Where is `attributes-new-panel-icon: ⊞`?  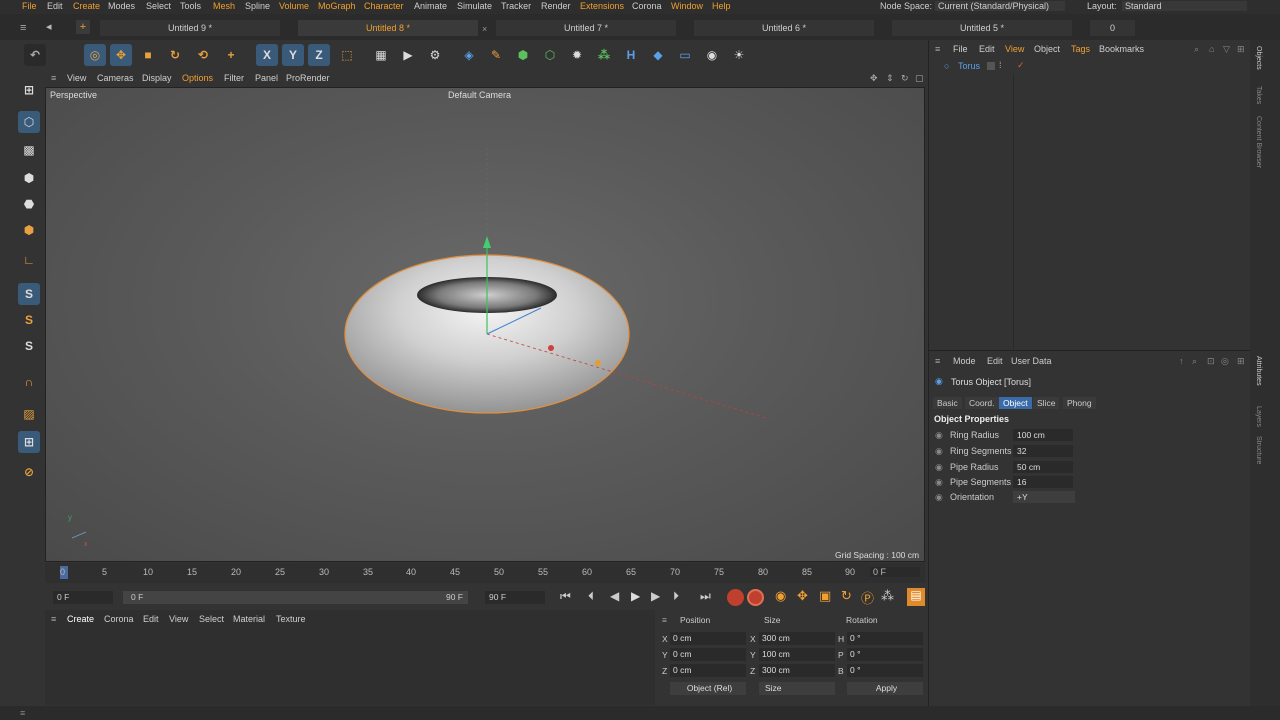
attributes-new-panel-icon: ⊞ is located at coordinates (1241, 361).